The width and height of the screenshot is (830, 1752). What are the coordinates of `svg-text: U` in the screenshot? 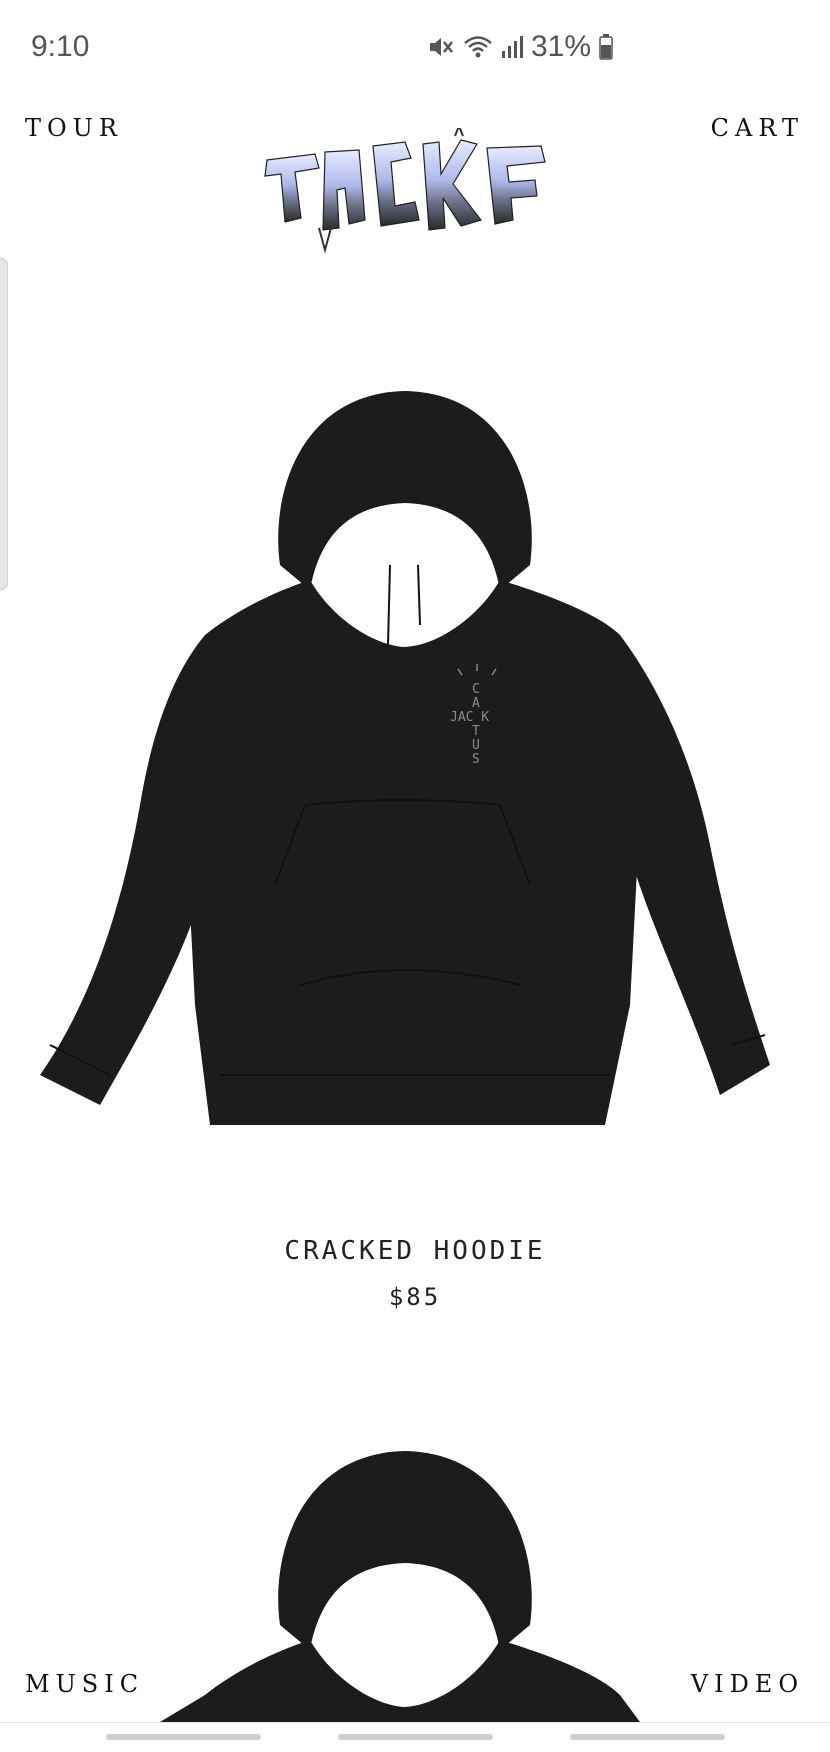 It's located at (476, 745).